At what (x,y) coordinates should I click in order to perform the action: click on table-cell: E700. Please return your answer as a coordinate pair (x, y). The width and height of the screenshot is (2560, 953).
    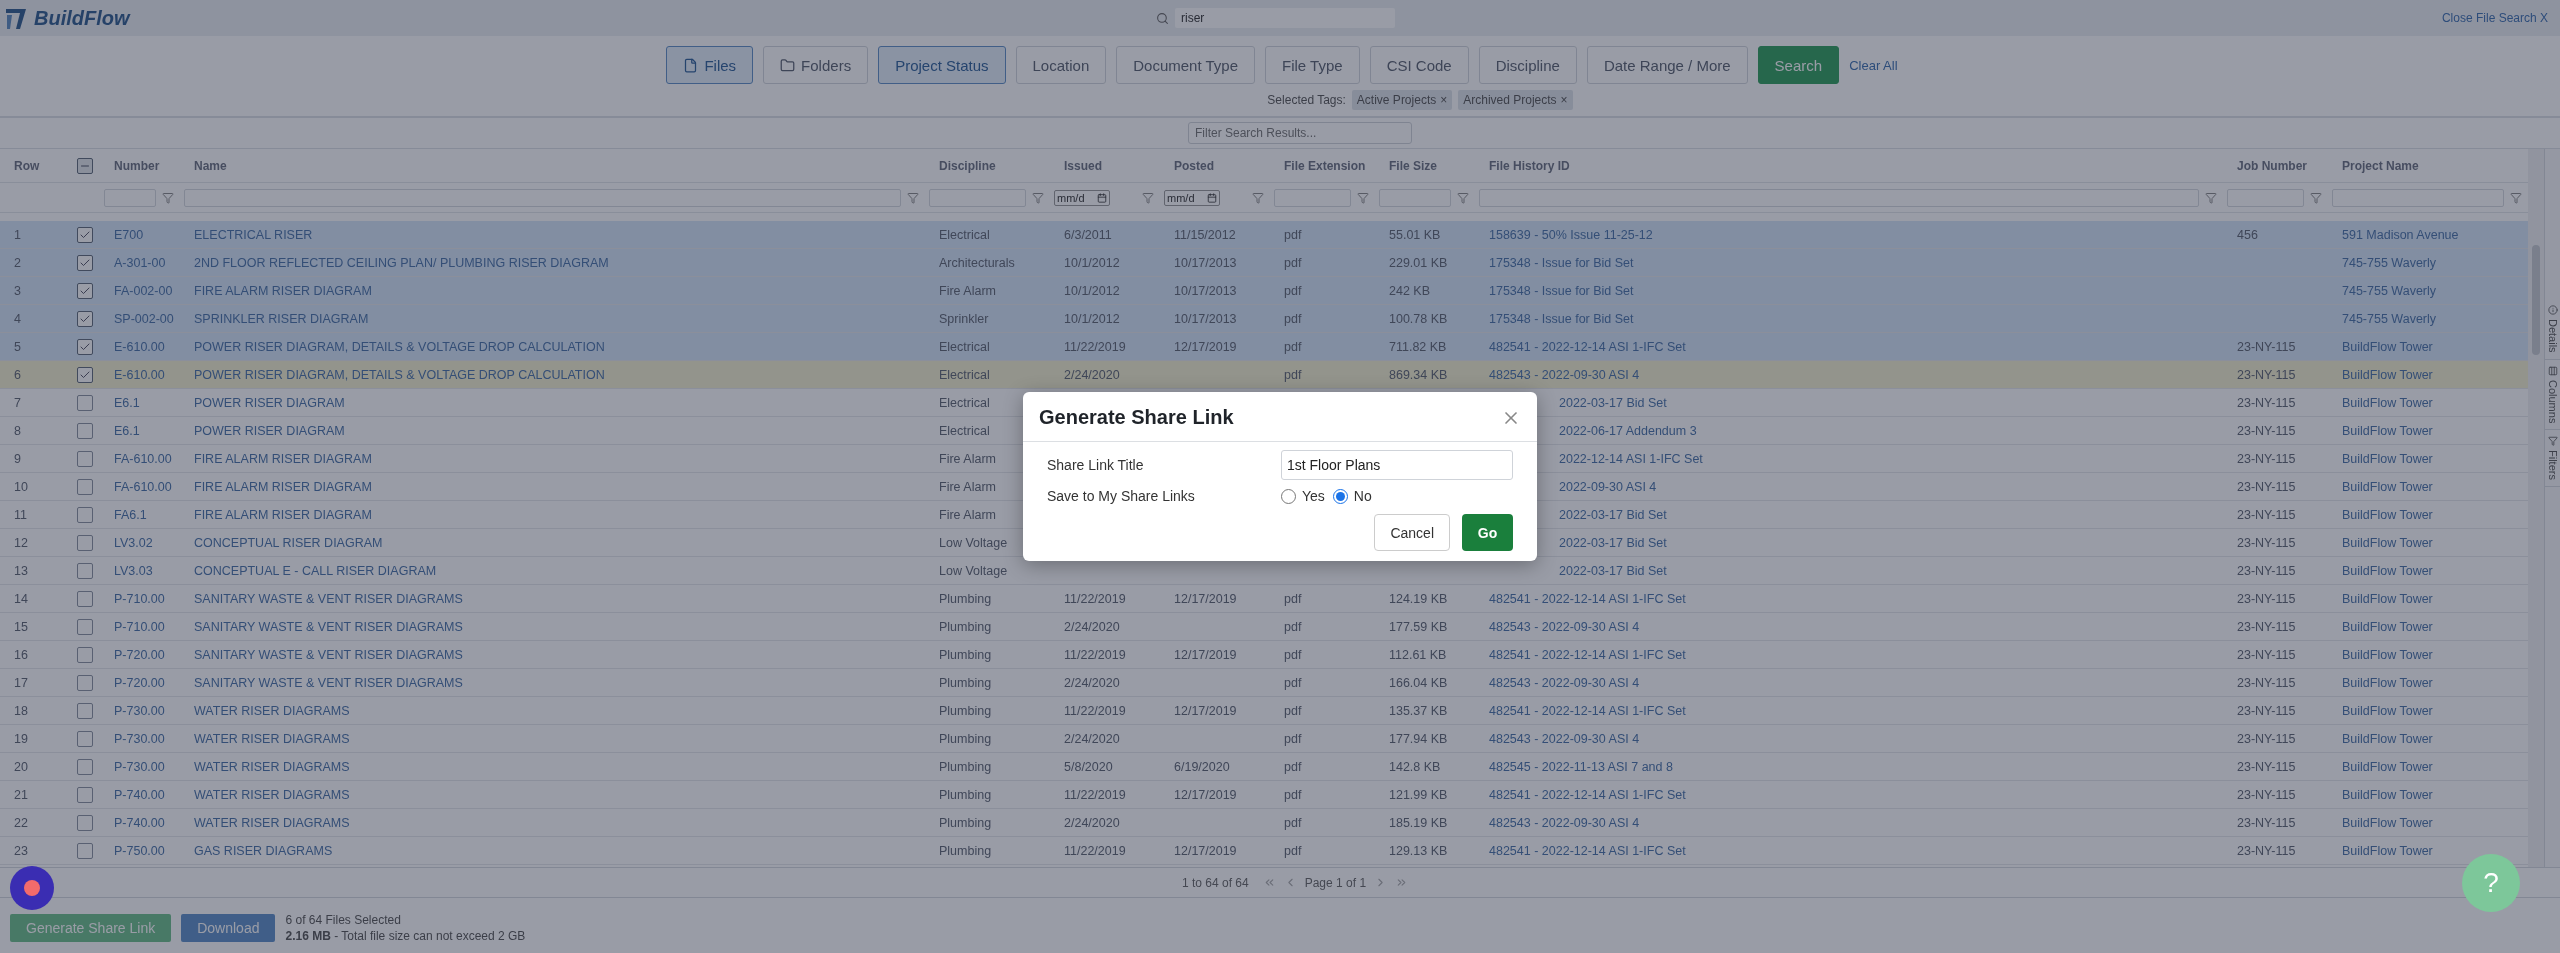
    Looking at the image, I should click on (140, 234).